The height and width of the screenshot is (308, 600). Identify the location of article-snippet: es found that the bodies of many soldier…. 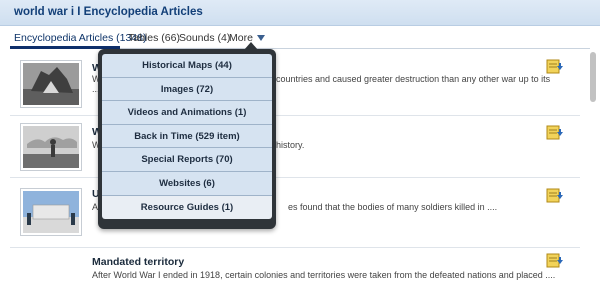
(393, 207).